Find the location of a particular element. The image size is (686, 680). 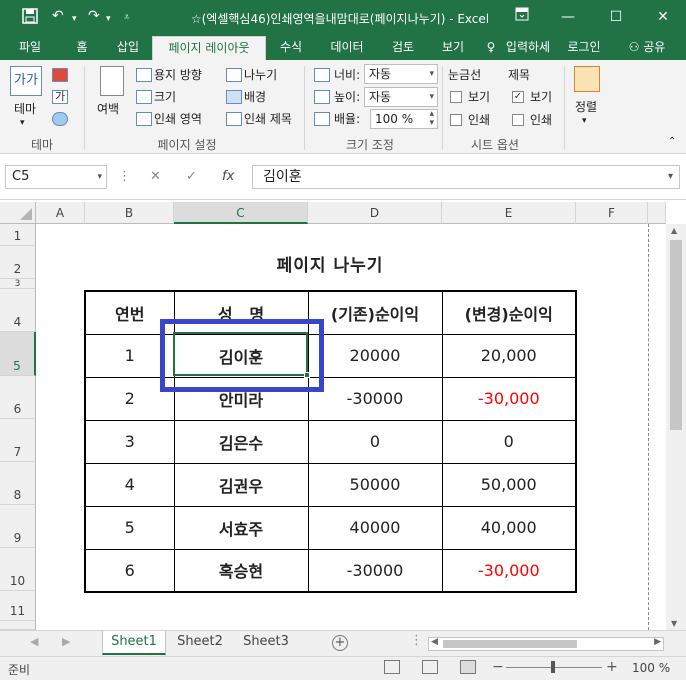

undo-dropdown-icon: ▾ is located at coordinates (74, 19).